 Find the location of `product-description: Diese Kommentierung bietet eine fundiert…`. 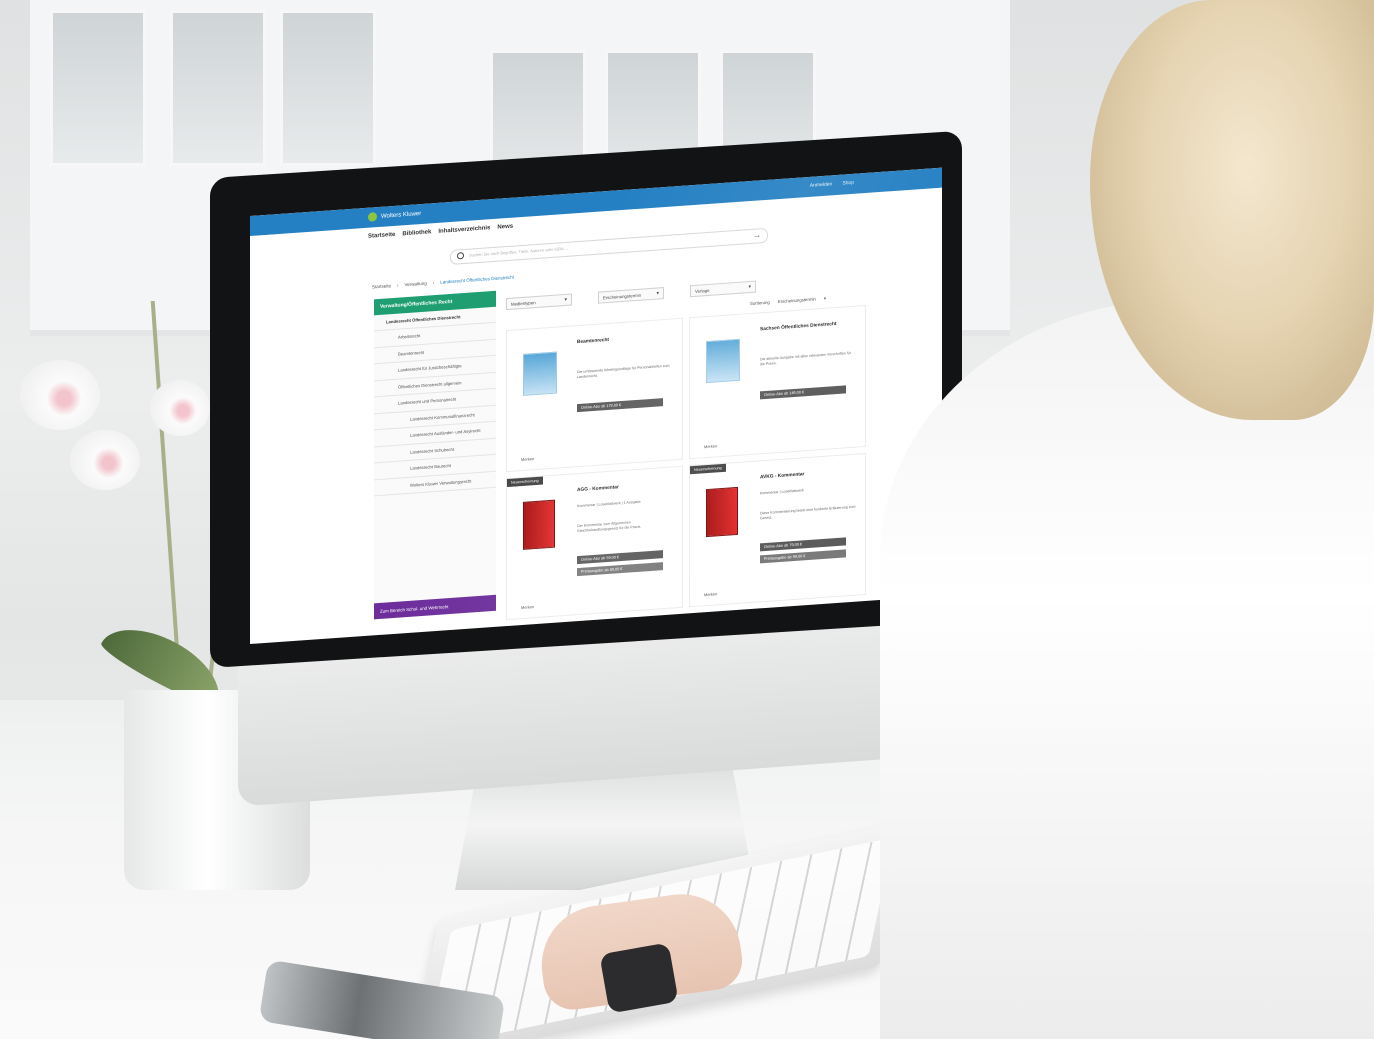

product-description: Diese Kommentierung bietet eine fundiert… is located at coordinates (808, 512).